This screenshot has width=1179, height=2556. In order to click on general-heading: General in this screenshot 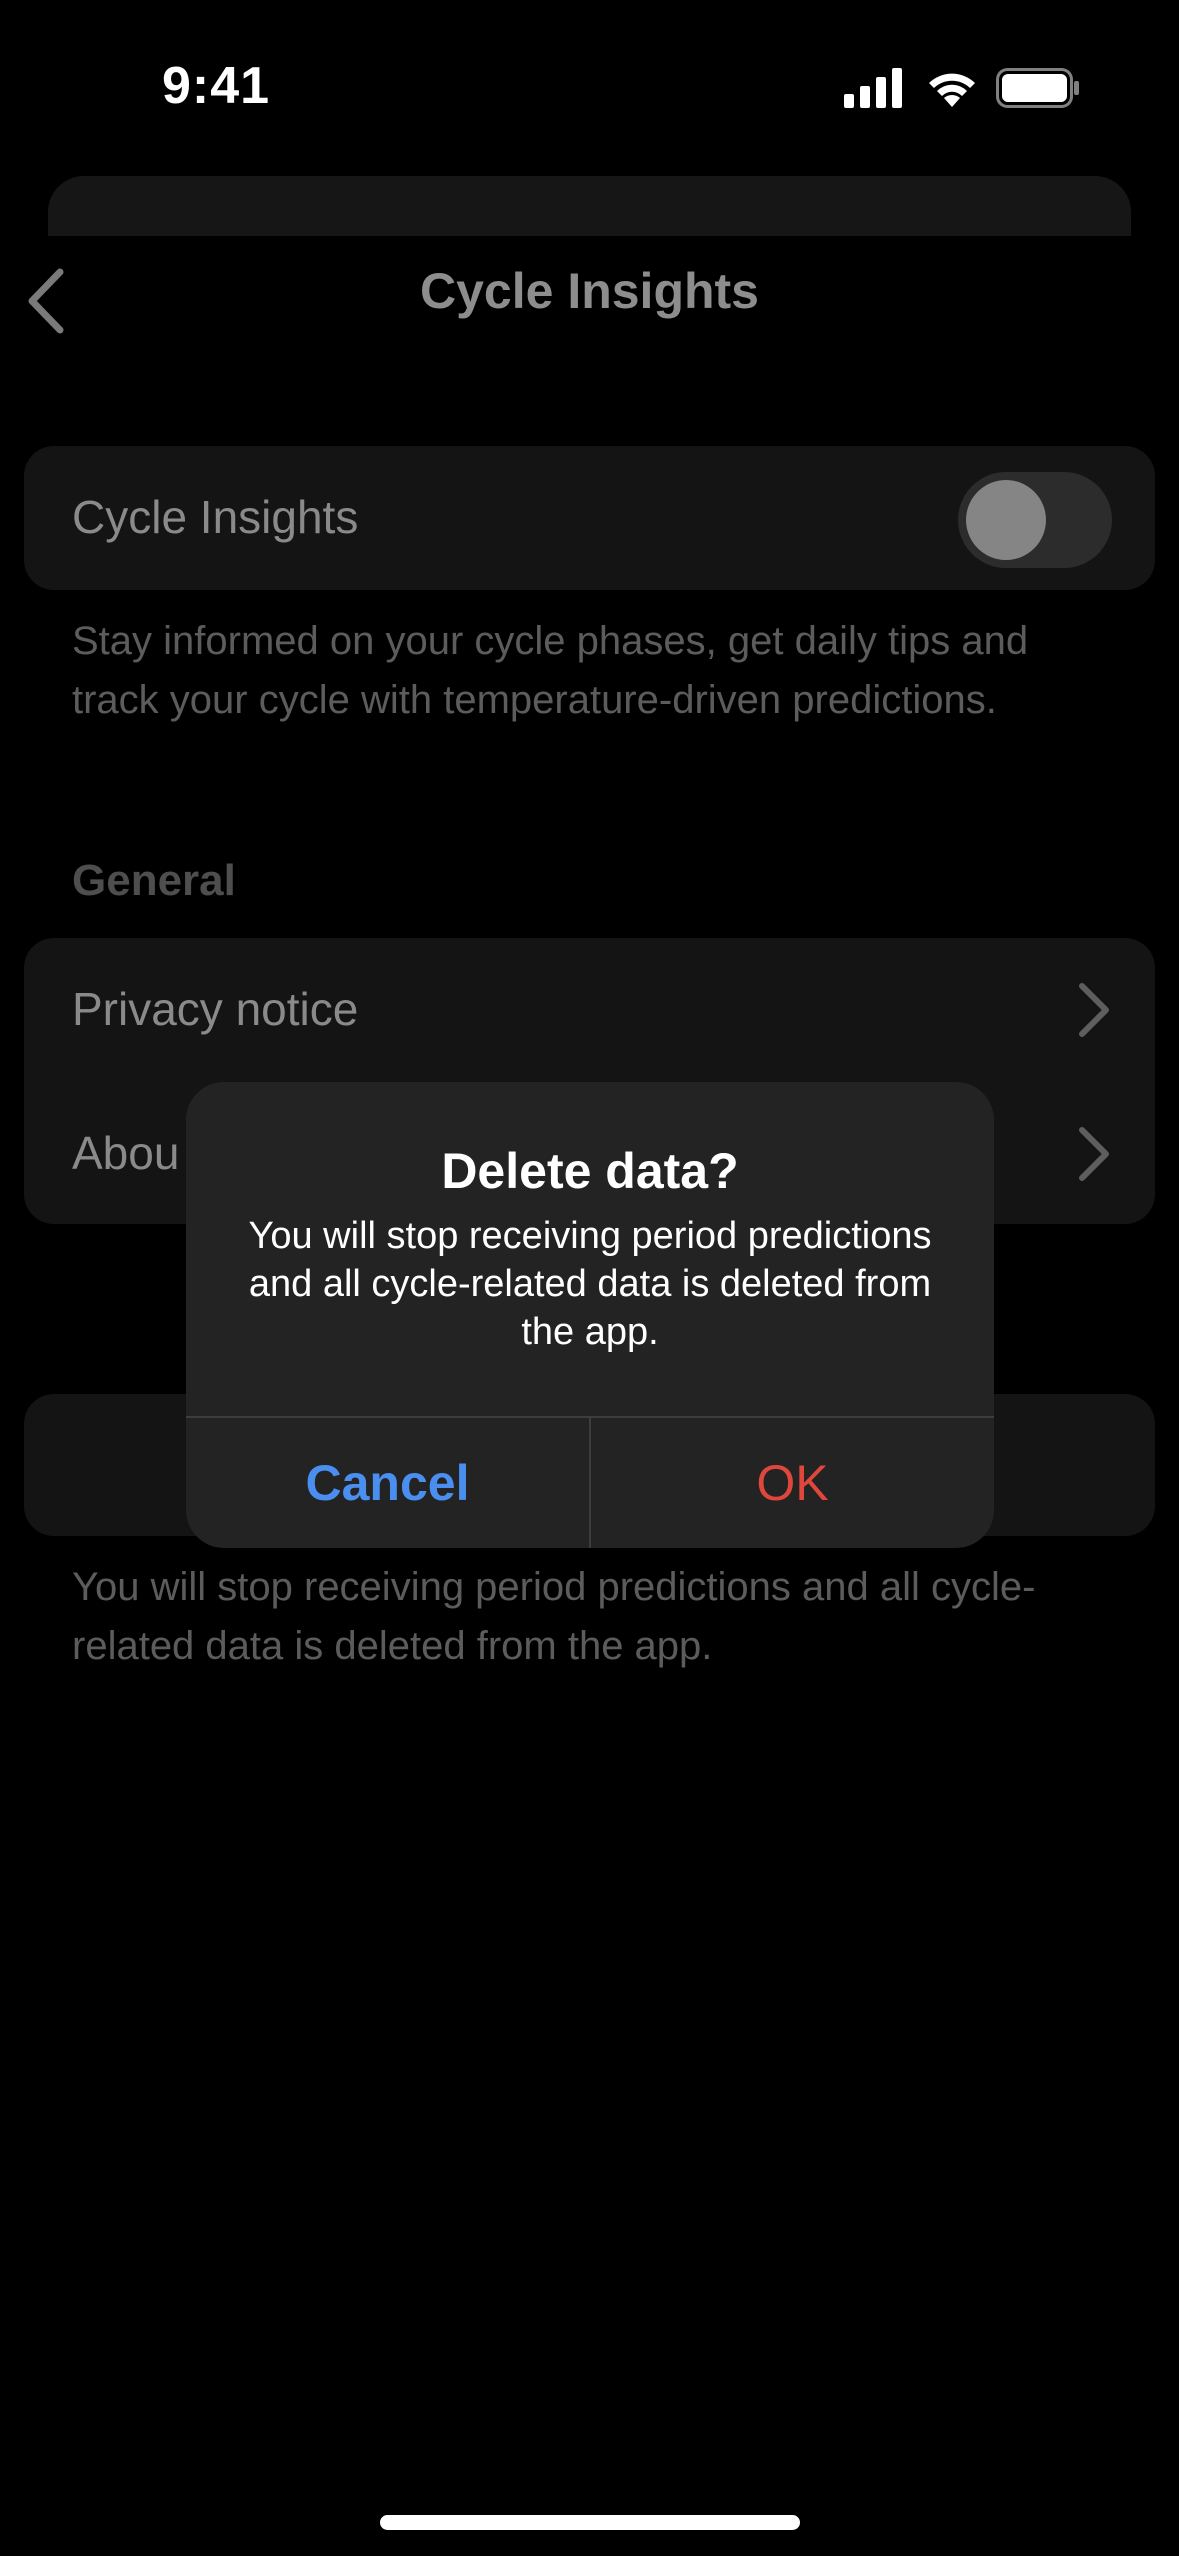, I will do `click(154, 880)`.